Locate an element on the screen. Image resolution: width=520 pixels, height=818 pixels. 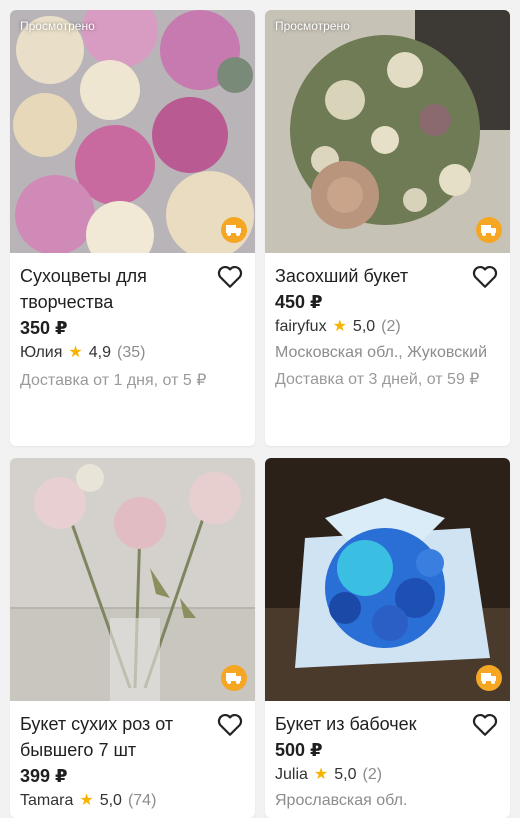
seller-row: Tamara ★ 5,0 (74) is located at coordinates (132, 801).